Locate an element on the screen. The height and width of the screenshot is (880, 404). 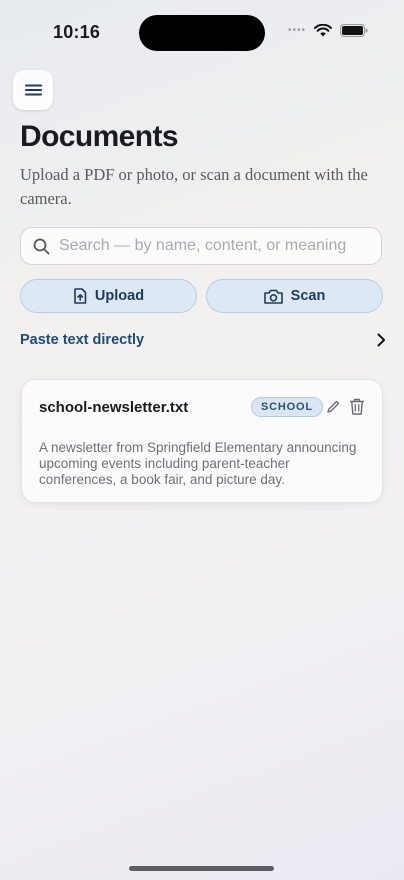
cellular-dots-icon: •••• is located at coordinates (296, 30).